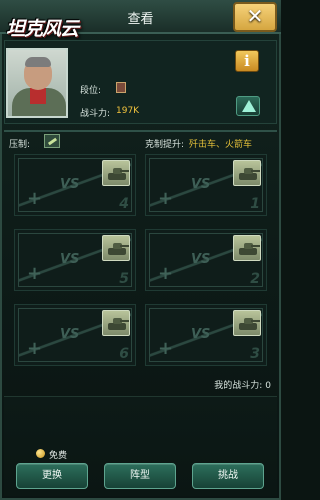  What do you see at coordinates (140, 476) in the screenshot?
I see `formation-button: 阵型` at bounding box center [140, 476].